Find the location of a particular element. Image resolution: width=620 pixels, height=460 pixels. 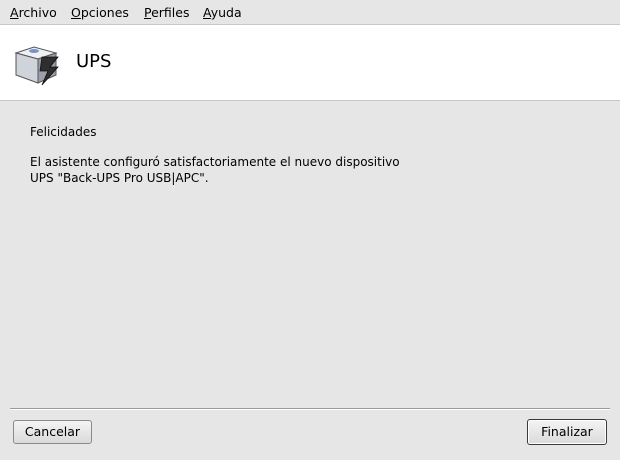

cancel-button: Cancelar is located at coordinates (52, 432).